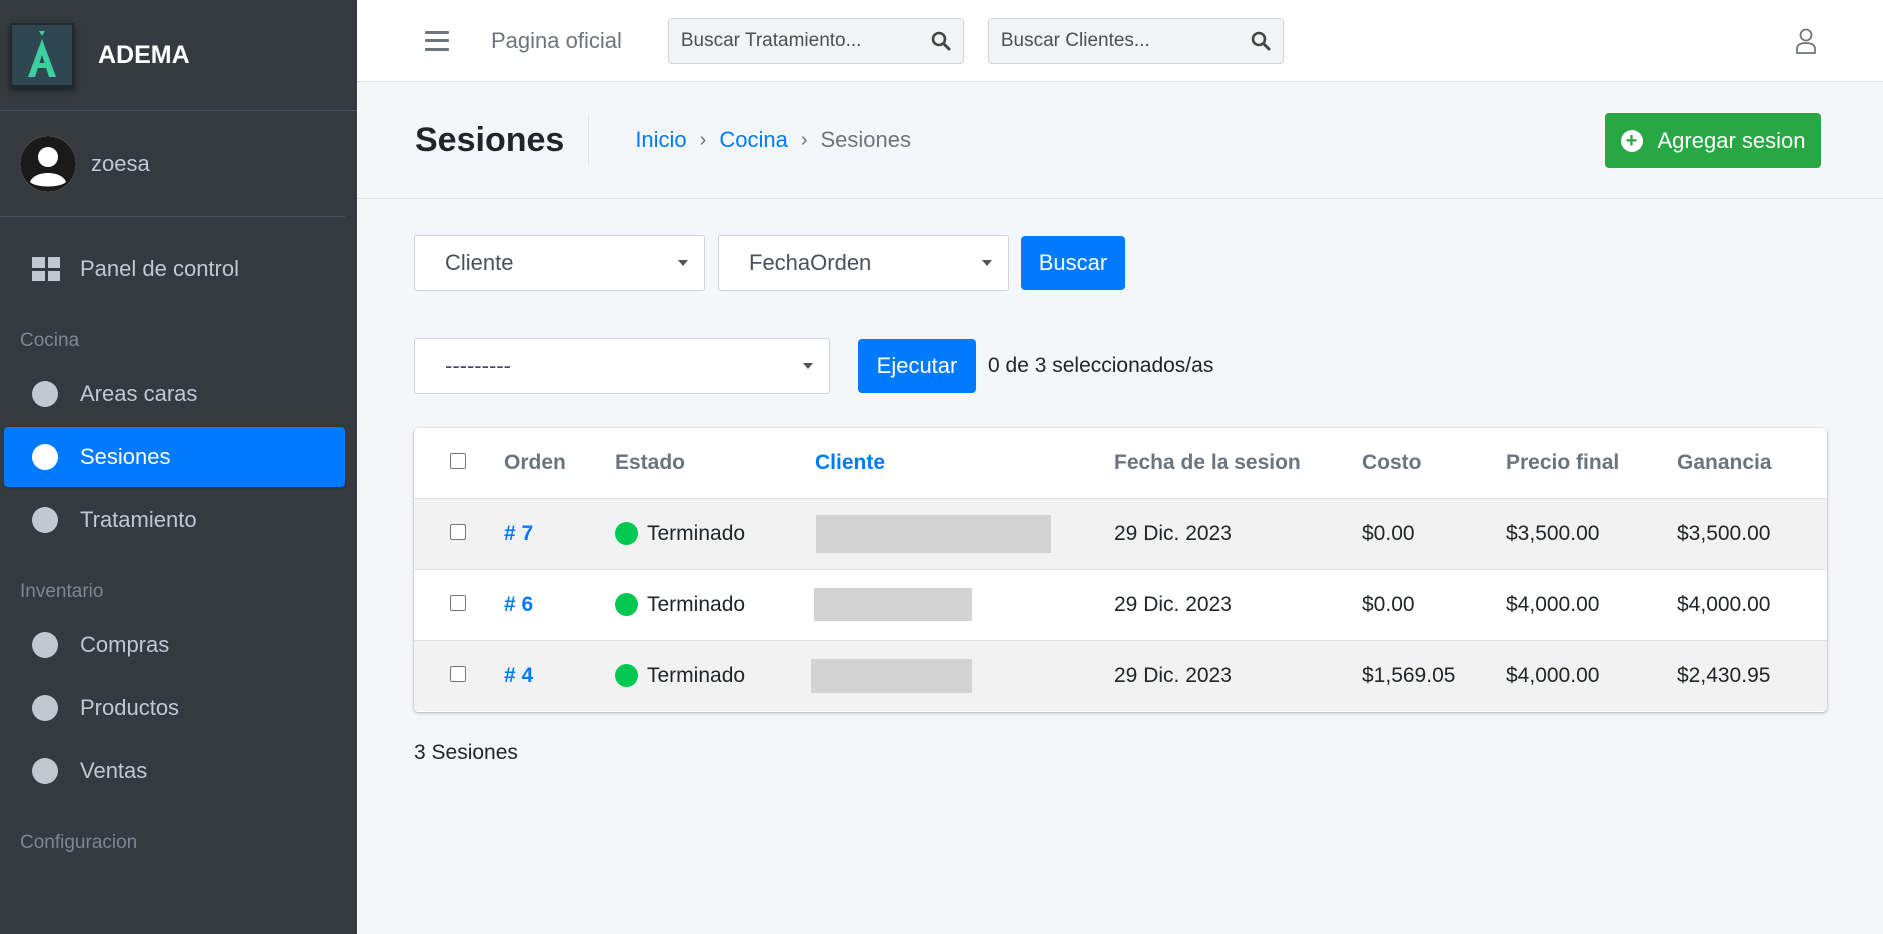  Describe the element at coordinates (50, 340) in the screenshot. I see `nav-header-cocina: Cocina` at that location.